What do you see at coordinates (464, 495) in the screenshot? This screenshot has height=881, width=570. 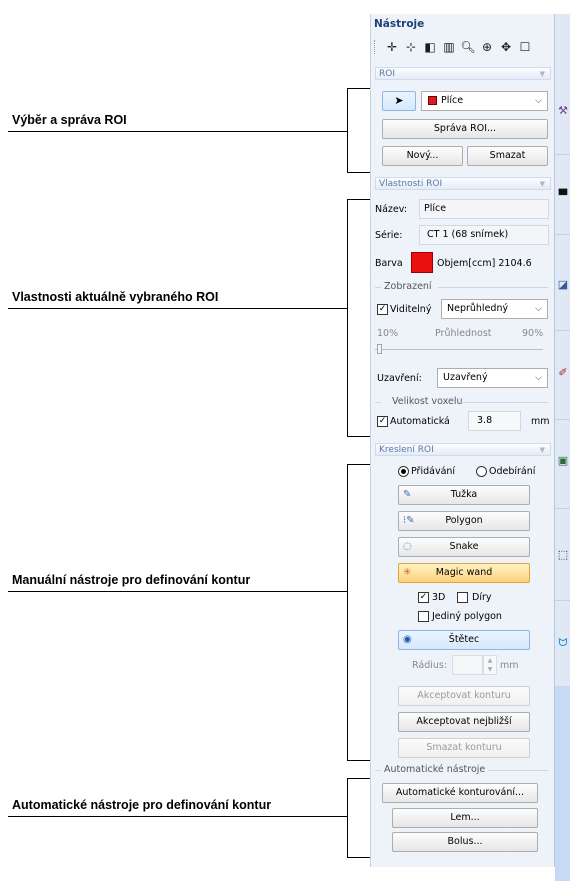 I see `pencil-button: ✎ Tužka` at bounding box center [464, 495].